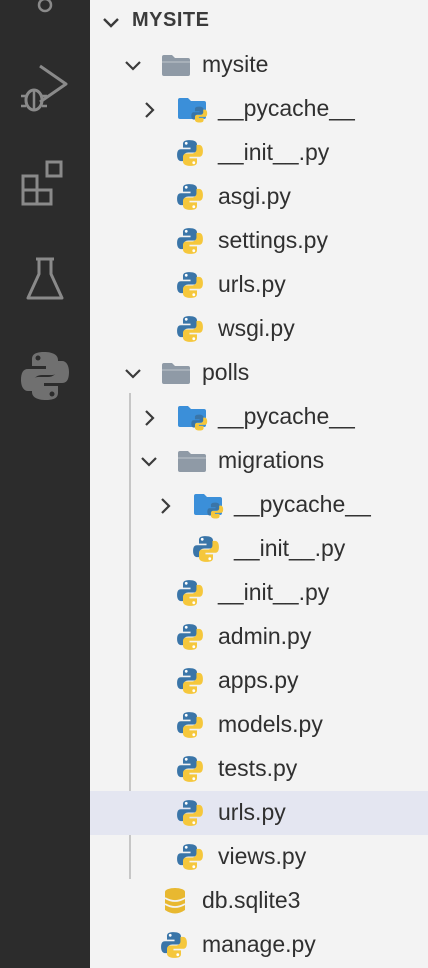 The width and height of the screenshot is (428, 968). What do you see at coordinates (171, 20) in the screenshot?
I see `explorer-section-title: MYSITE` at bounding box center [171, 20].